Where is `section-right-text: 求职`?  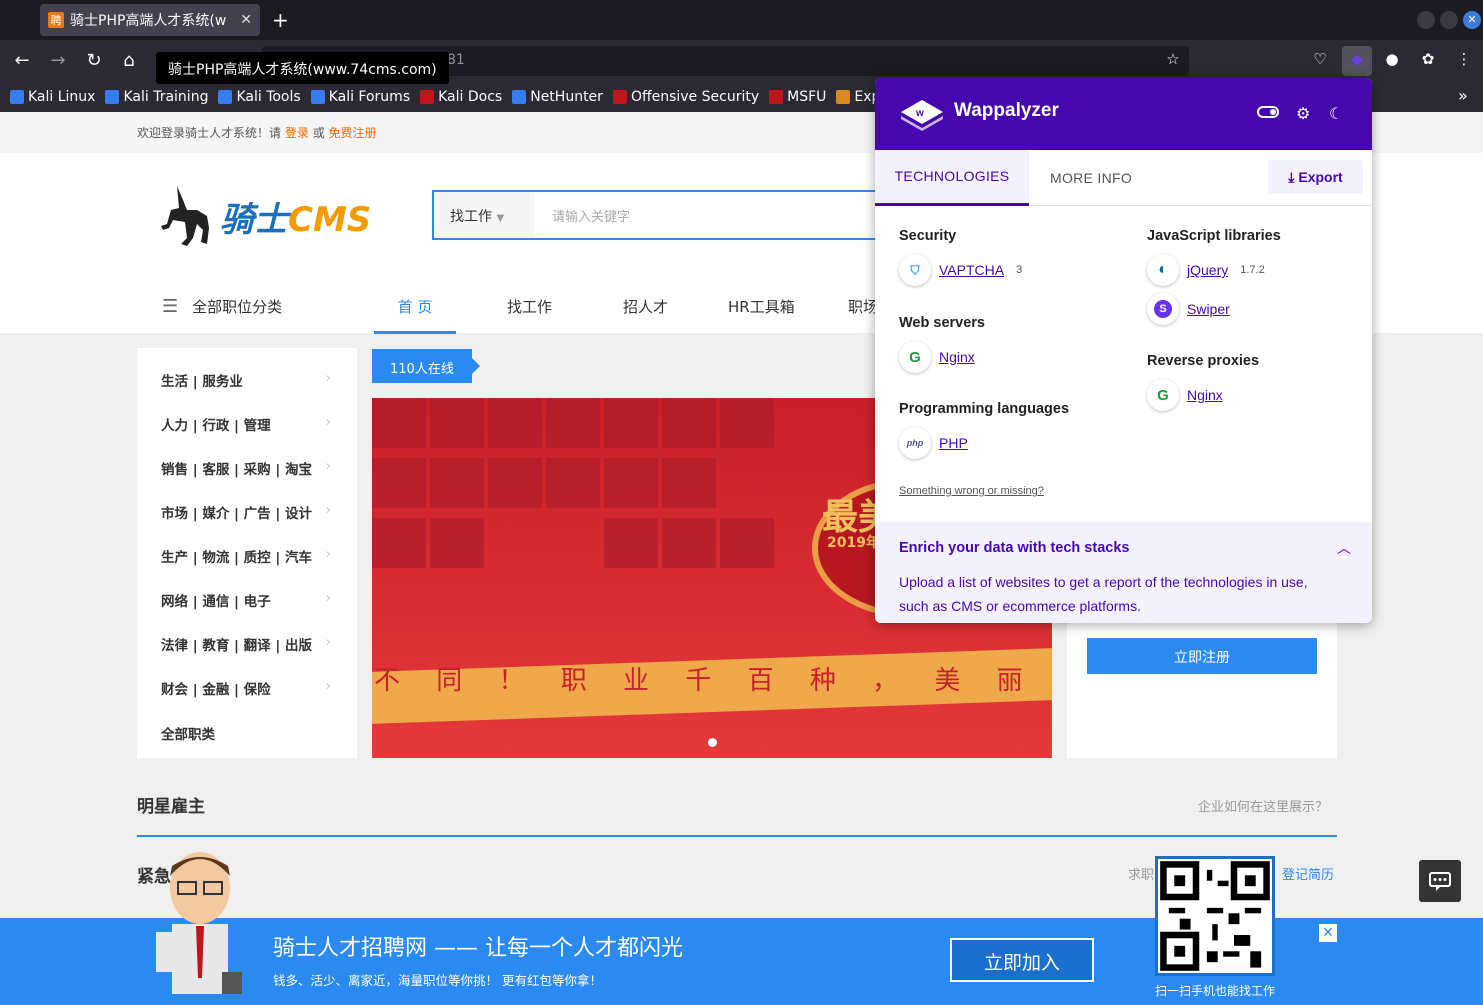 section-right-text: 求职 is located at coordinates (1141, 875).